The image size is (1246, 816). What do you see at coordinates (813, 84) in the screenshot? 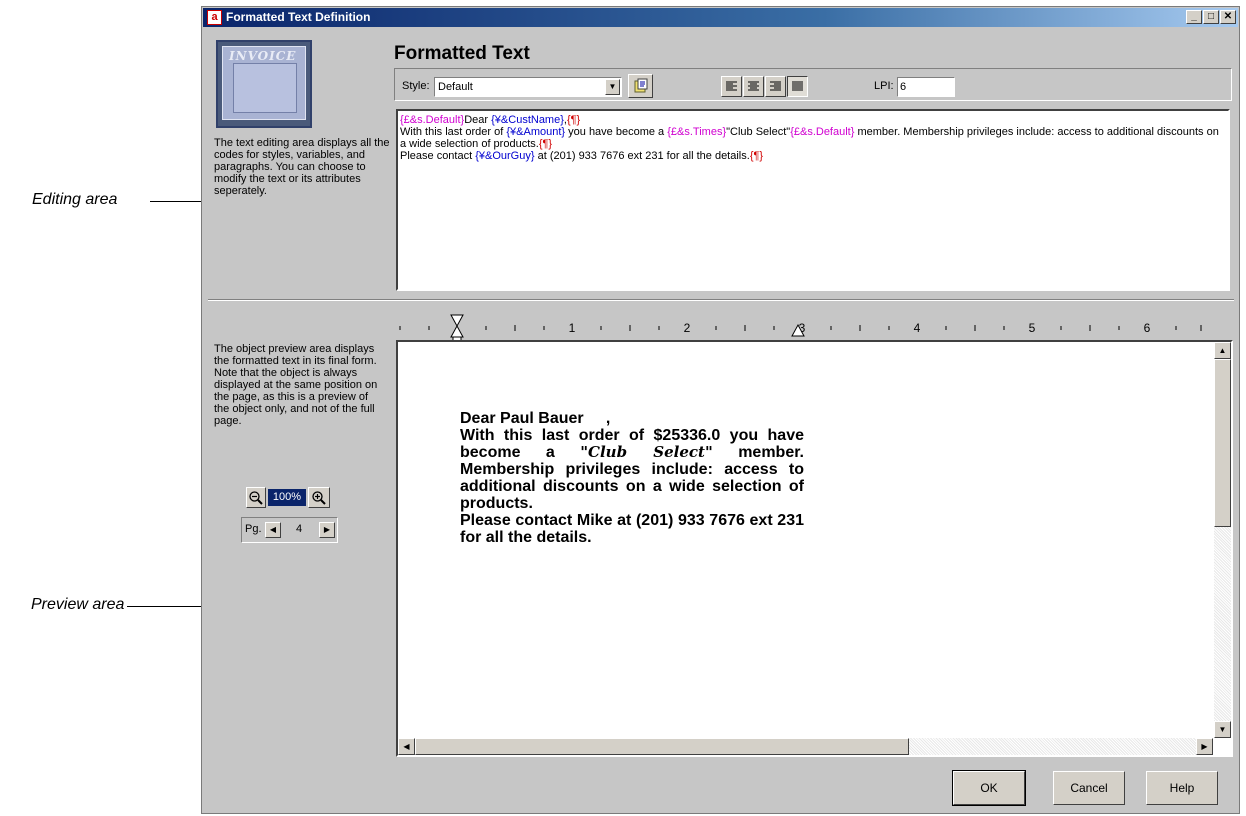
I see `format-toolbar: Style: Default ▼ LPI: 6` at bounding box center [813, 84].